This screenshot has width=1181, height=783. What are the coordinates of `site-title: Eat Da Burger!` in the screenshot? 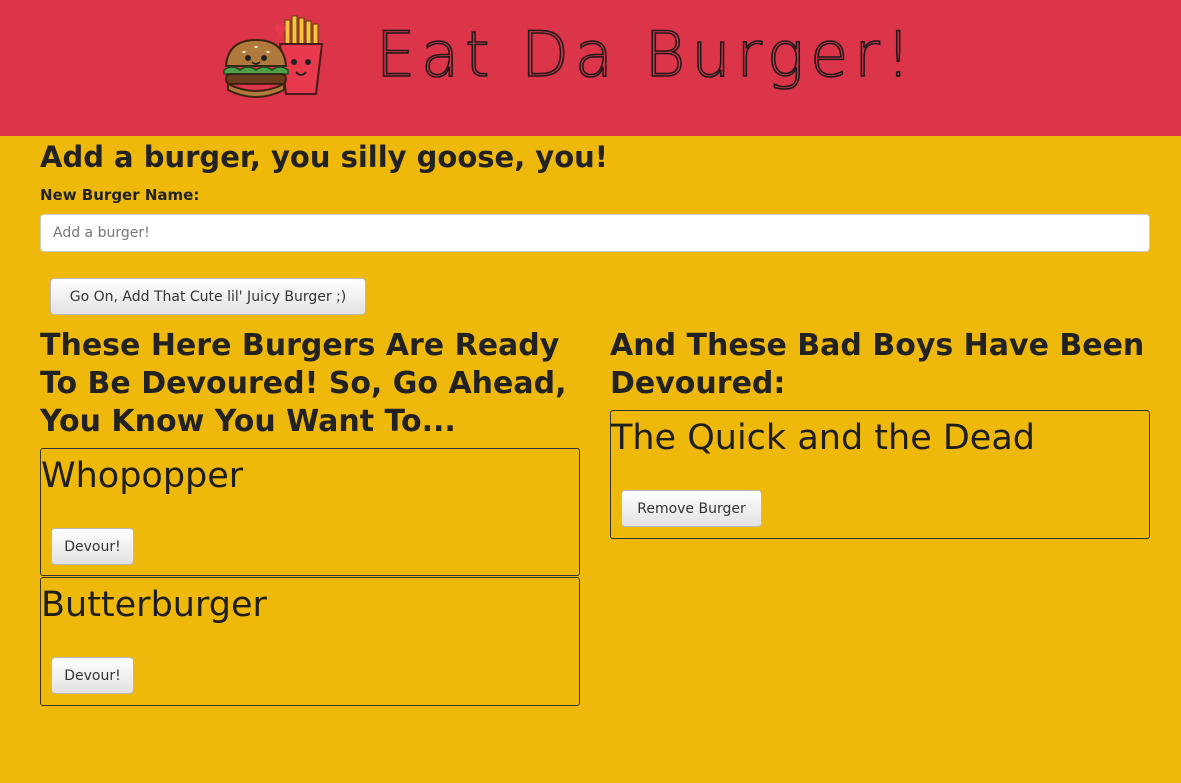 It's located at (646, 54).